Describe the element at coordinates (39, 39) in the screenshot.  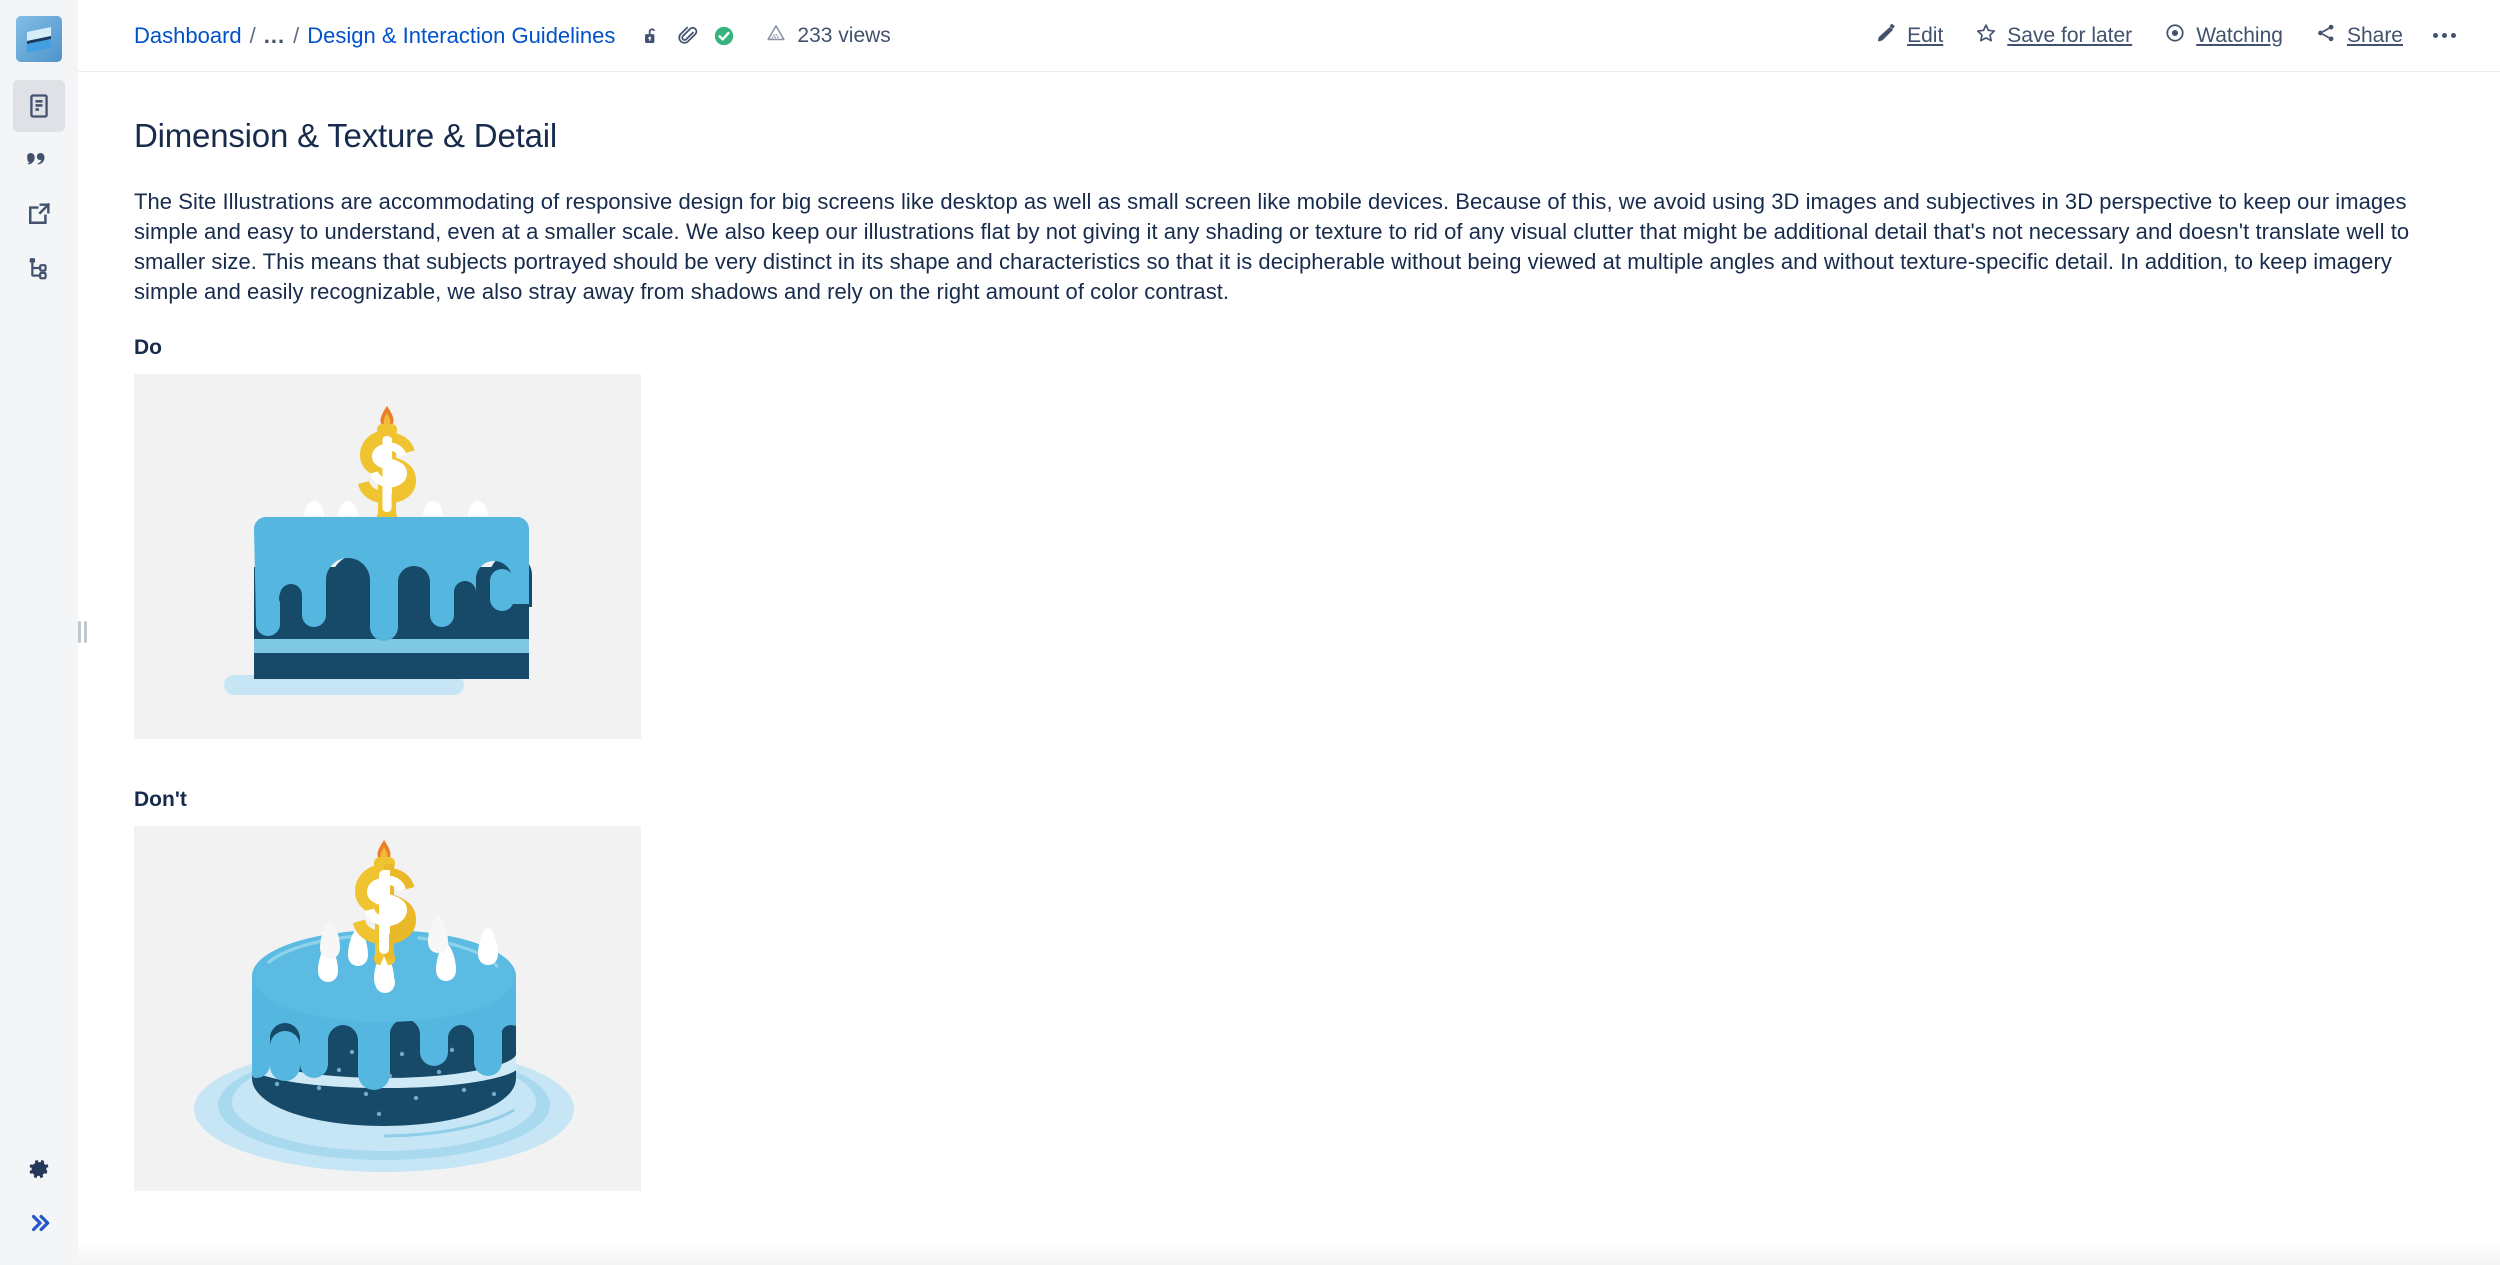
I see `confluence-logo` at that location.